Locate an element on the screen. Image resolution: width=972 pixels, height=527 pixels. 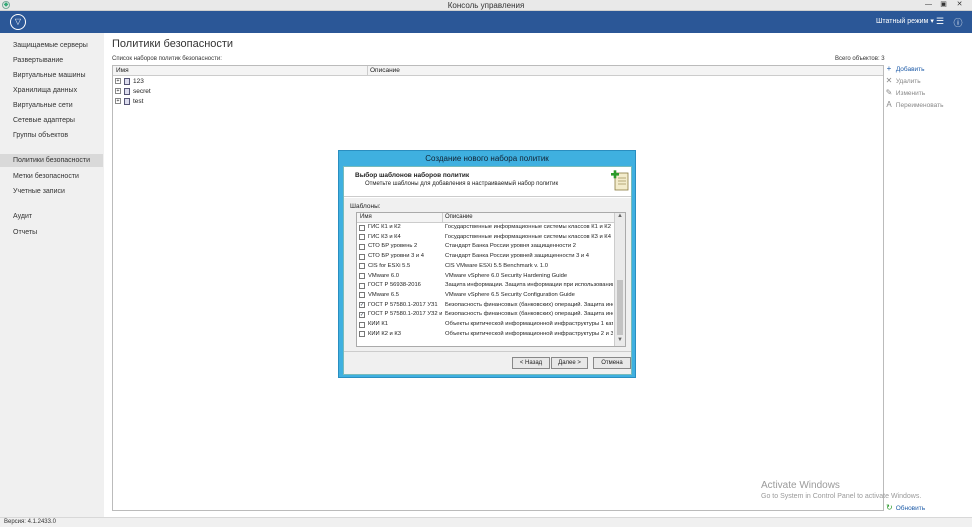
scroll-down-arrow-icon: ▼ is located at coordinates (620, 341).